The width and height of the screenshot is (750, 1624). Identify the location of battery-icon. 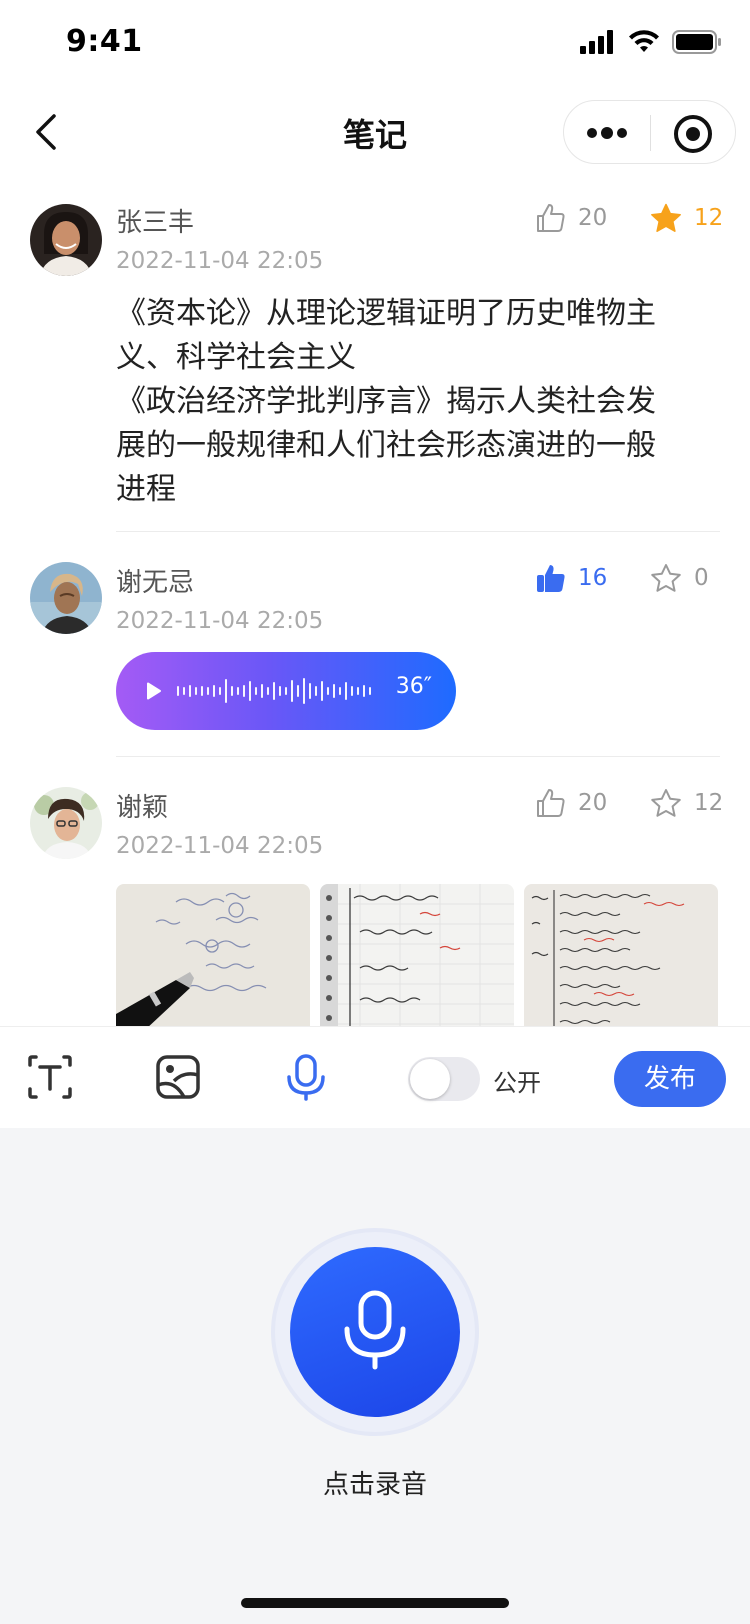
(696, 42).